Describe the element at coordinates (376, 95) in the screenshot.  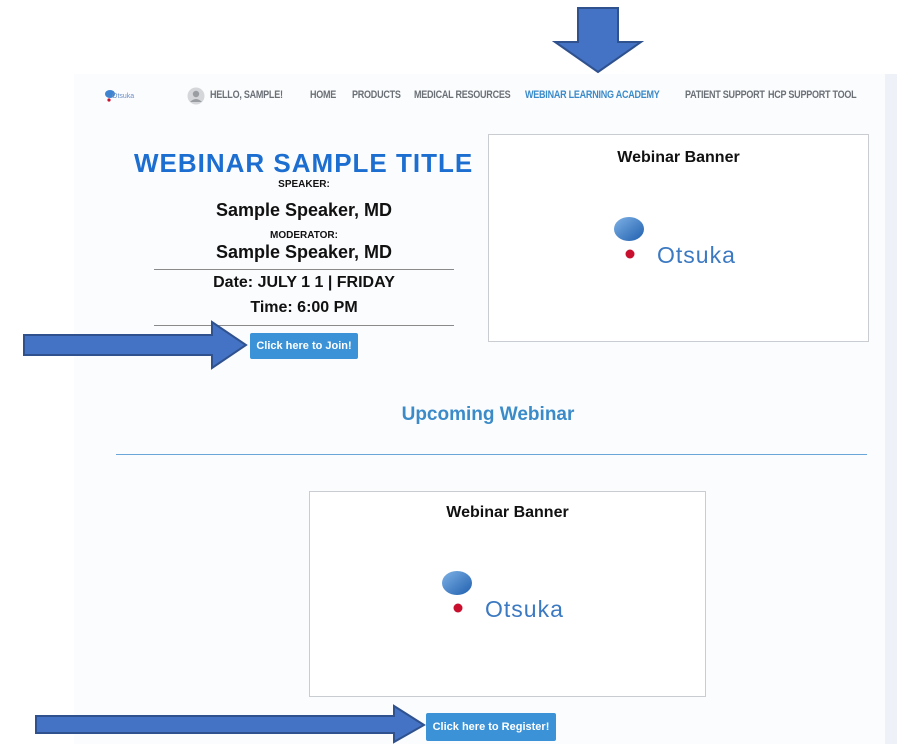
I see `nav-item-products: PRODUCTS` at that location.